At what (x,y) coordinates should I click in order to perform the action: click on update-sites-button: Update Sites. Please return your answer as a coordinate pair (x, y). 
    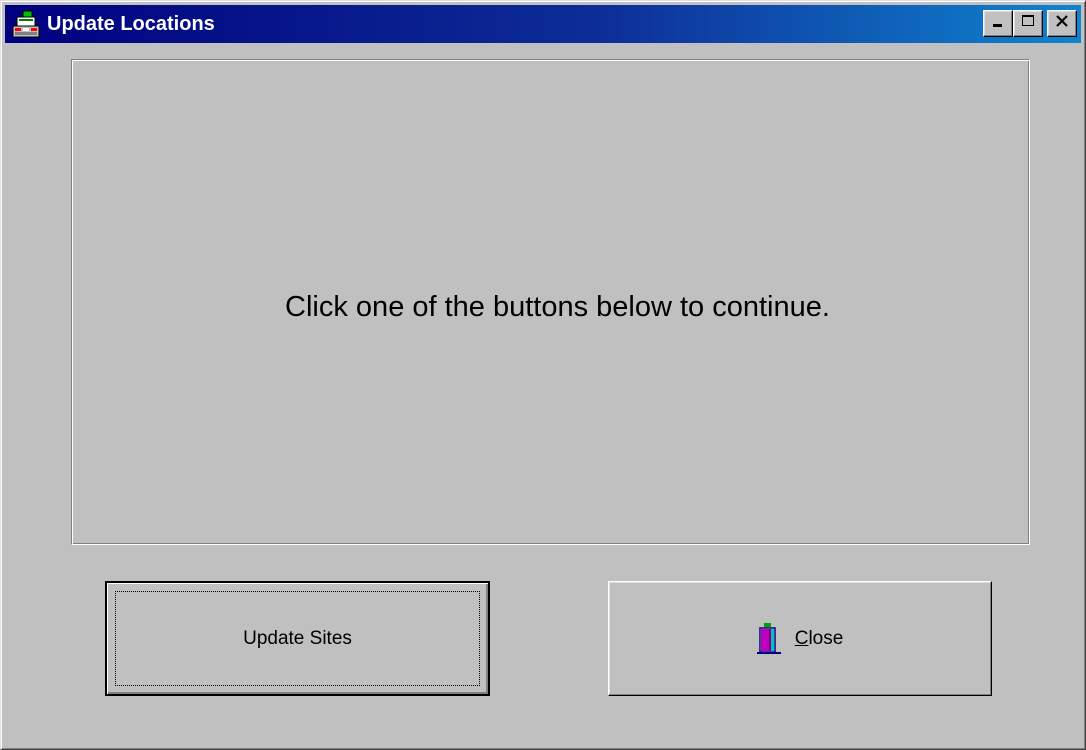
    Looking at the image, I should click on (297, 638).